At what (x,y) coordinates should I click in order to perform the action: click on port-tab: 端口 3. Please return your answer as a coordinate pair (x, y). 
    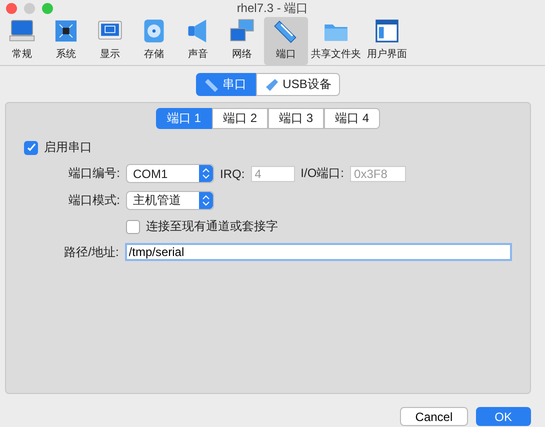
    Looking at the image, I should click on (296, 118).